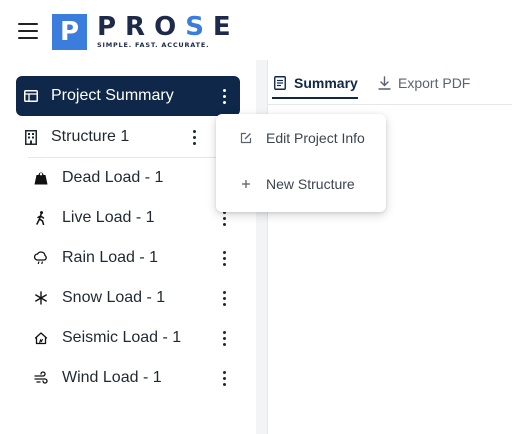  I want to click on wind-load-more-icon, so click(224, 378).